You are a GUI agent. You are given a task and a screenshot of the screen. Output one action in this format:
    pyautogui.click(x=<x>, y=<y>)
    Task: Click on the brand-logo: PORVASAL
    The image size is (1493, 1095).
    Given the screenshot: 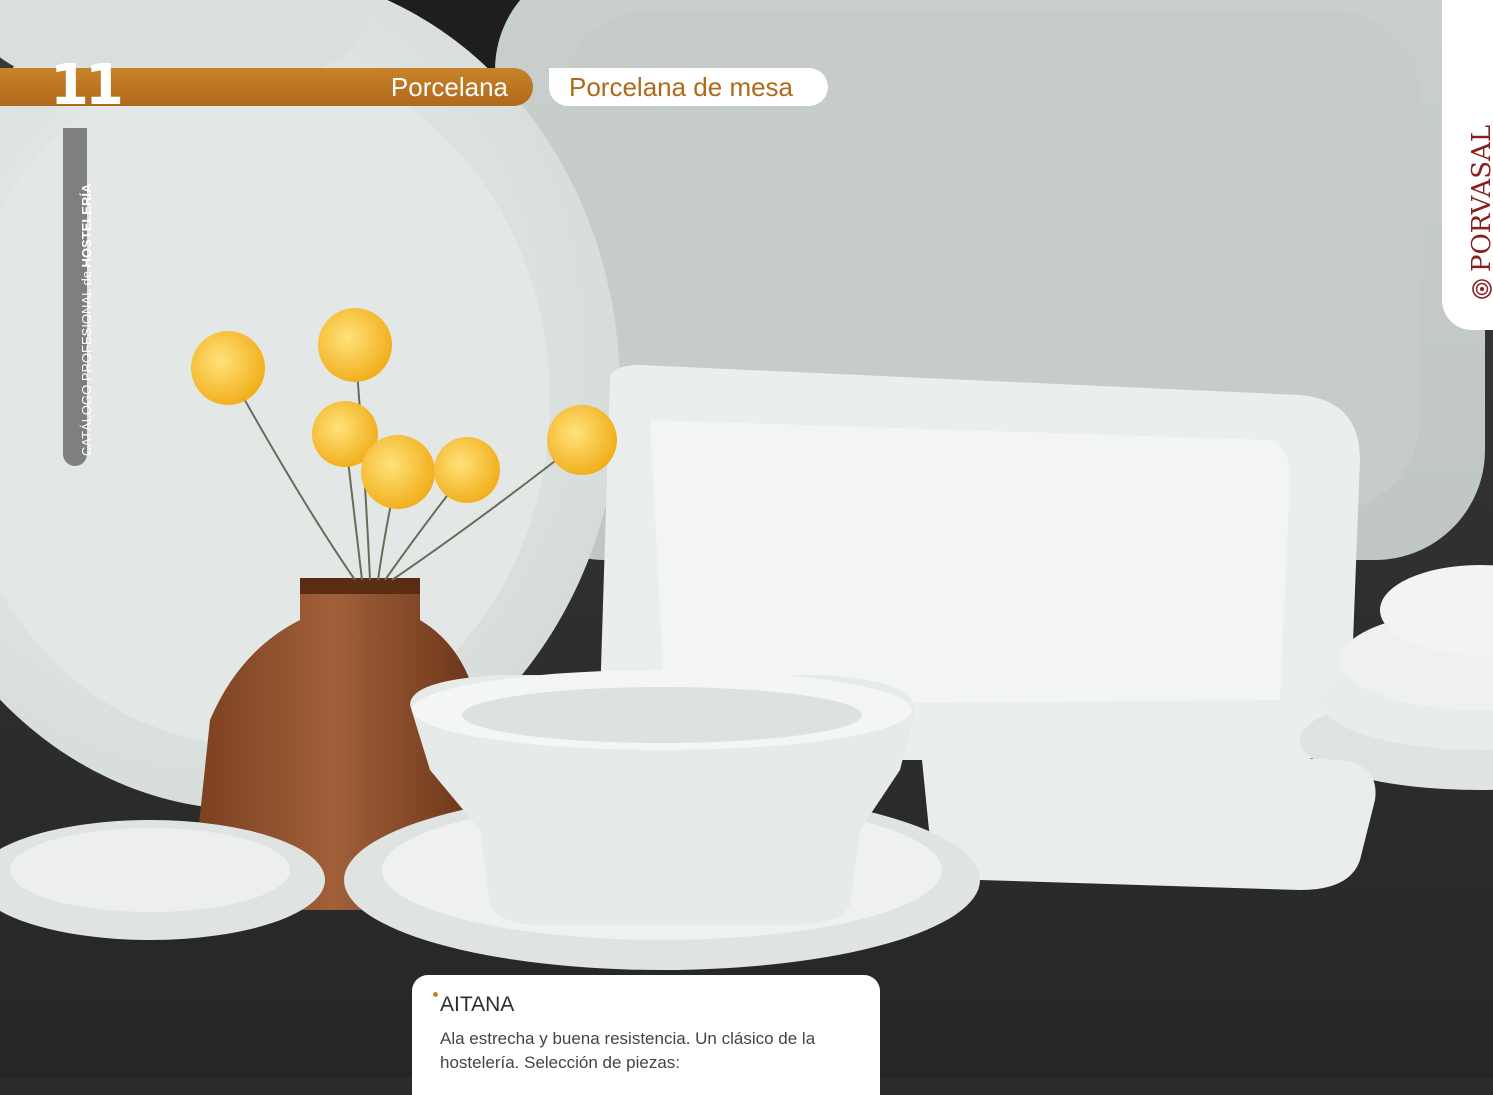 What is the action you would take?
    pyautogui.click(x=1480, y=212)
    